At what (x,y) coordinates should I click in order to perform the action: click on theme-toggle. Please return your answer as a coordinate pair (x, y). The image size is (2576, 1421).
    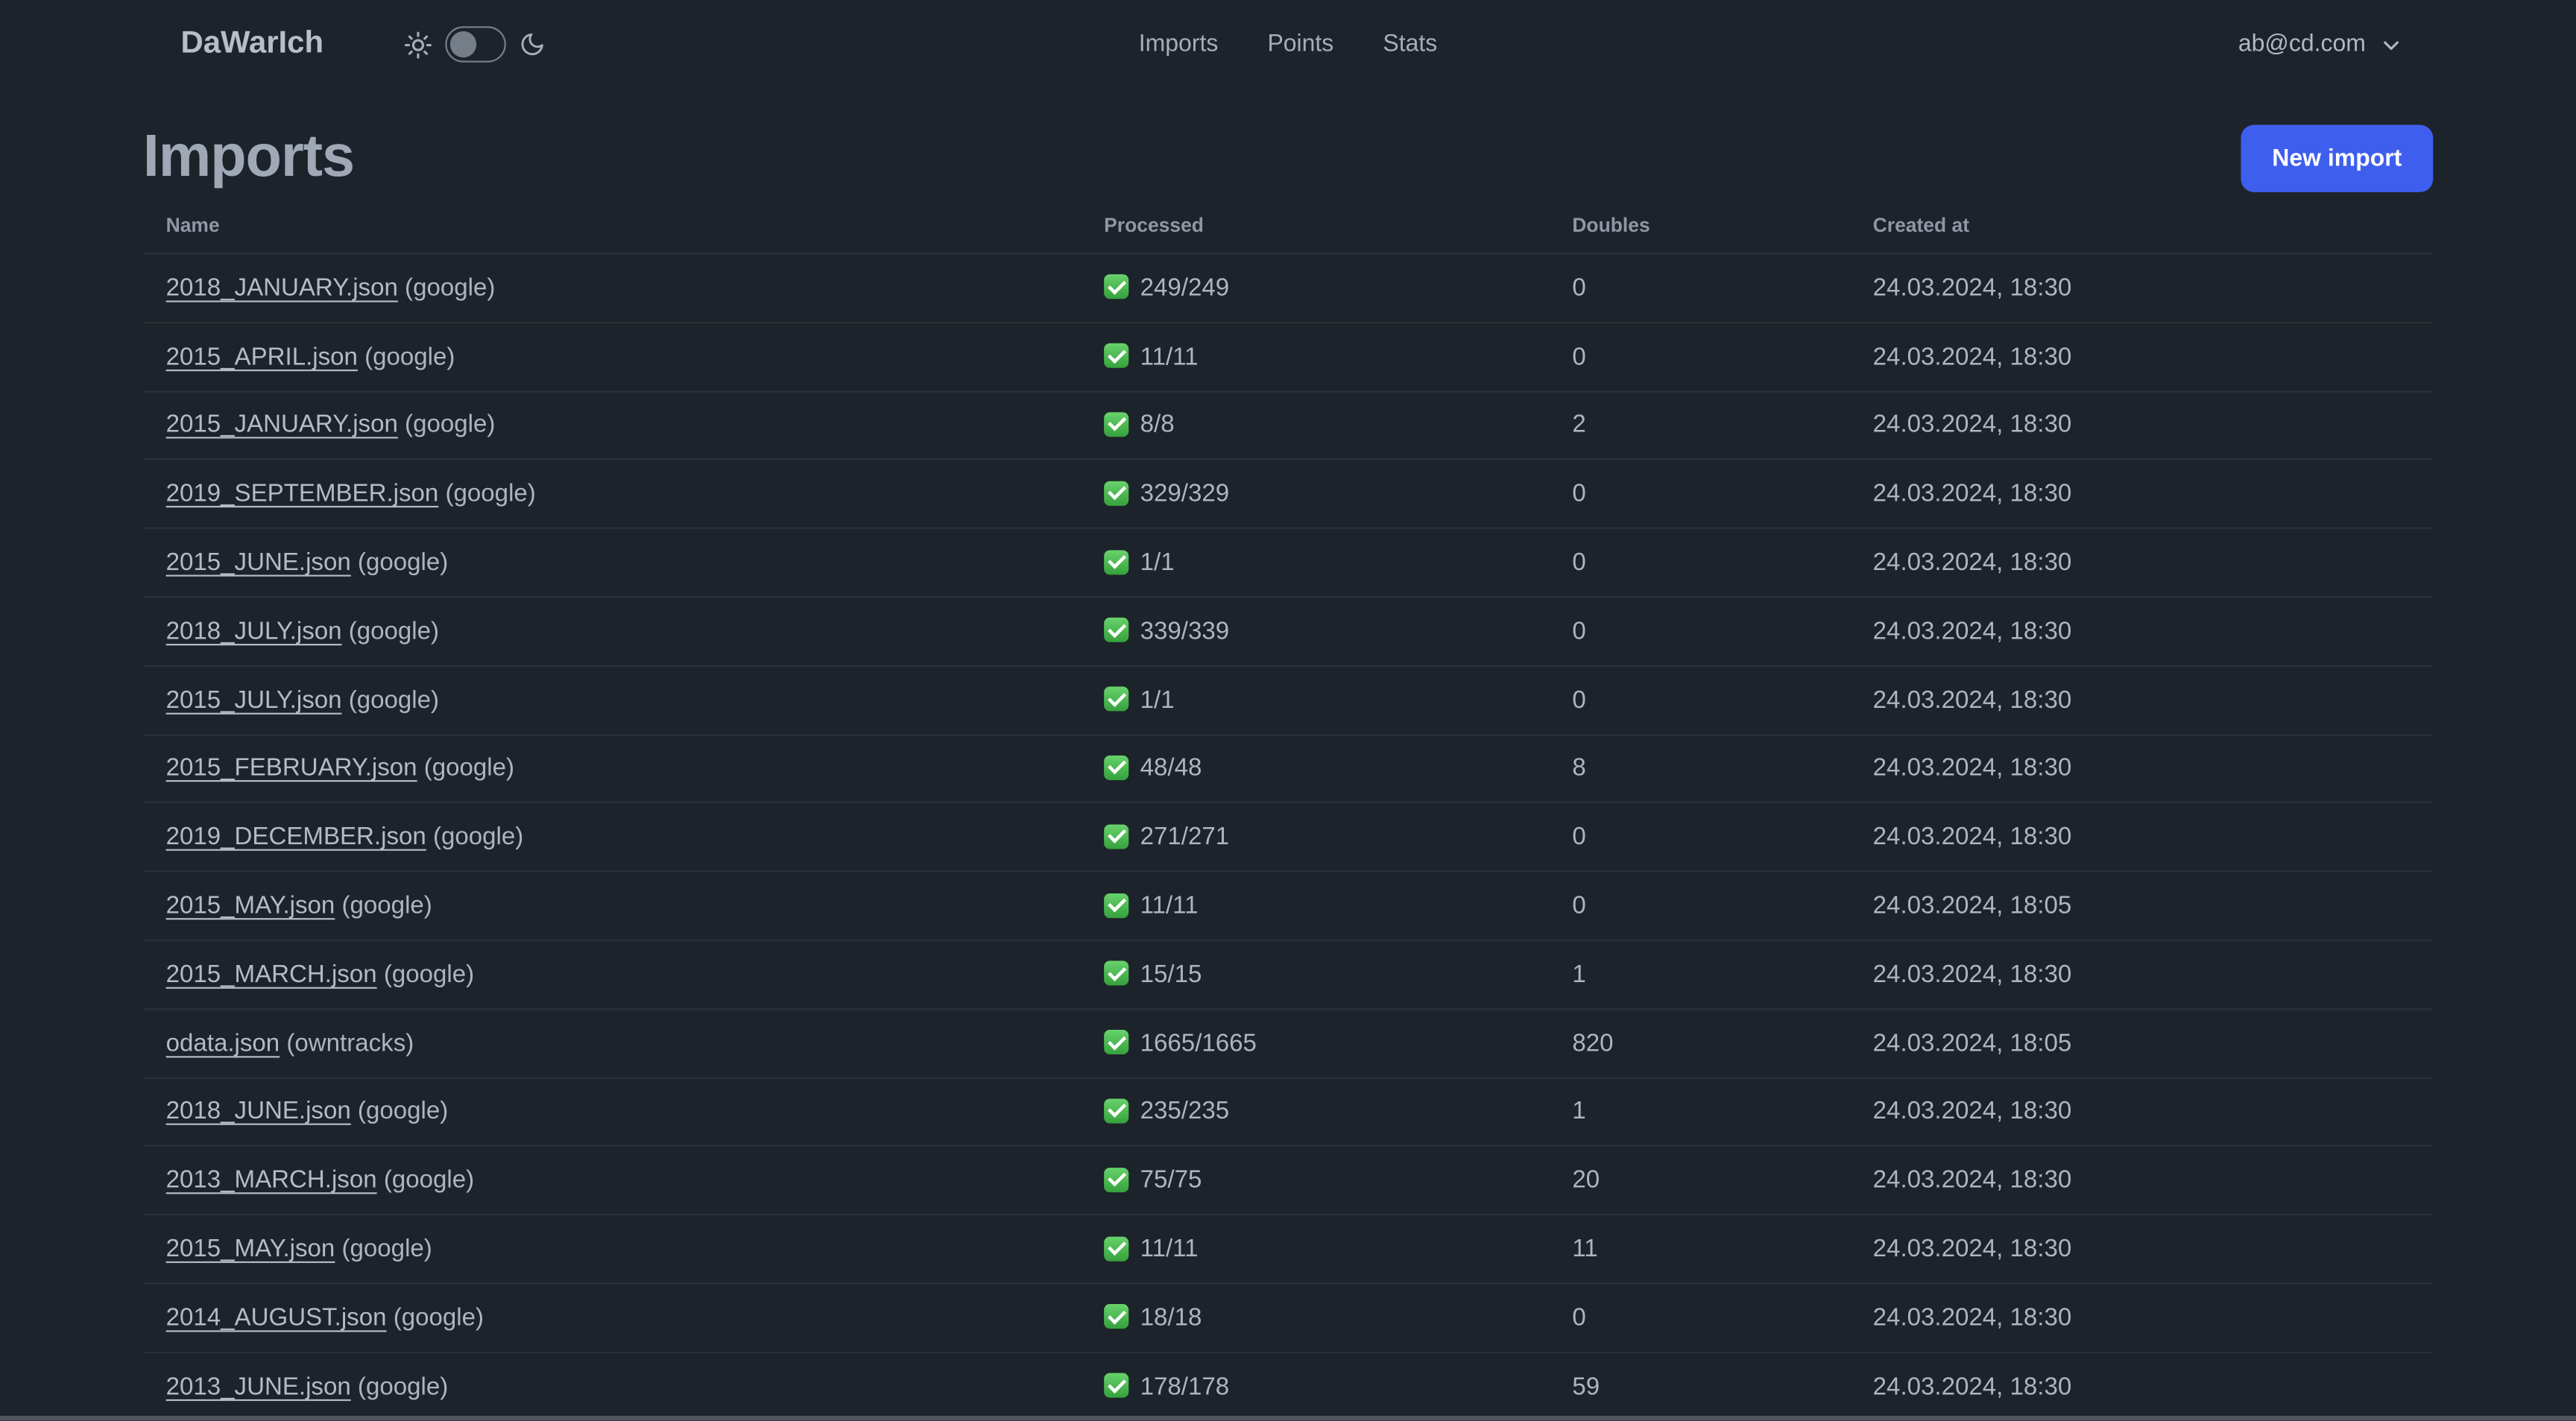
    Looking at the image, I should click on (476, 45).